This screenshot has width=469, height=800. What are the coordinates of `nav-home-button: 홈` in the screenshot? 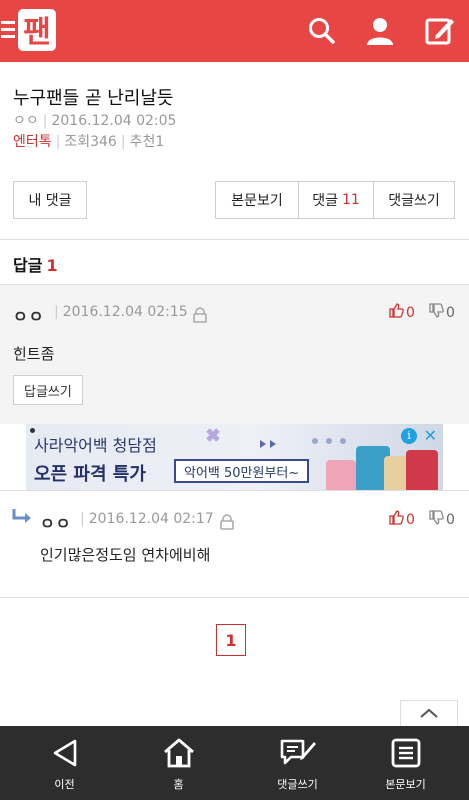 It's located at (178, 763).